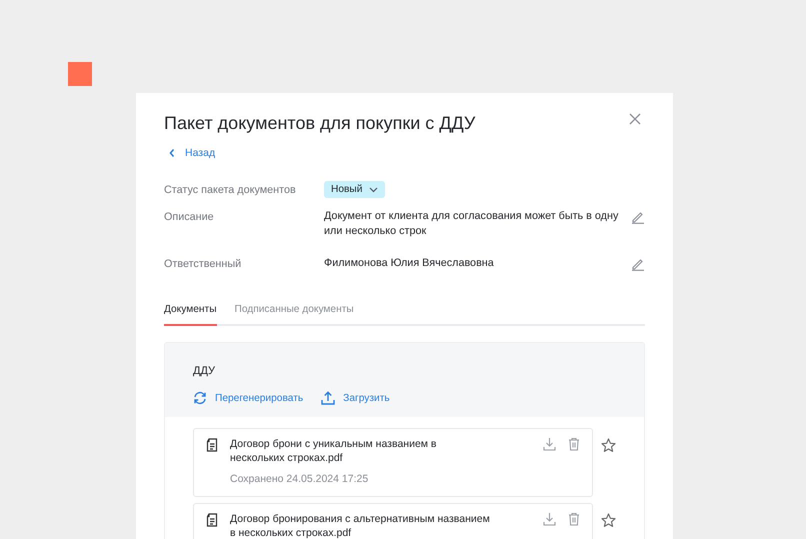  I want to click on document-card: Договор бронирования с альтернативным названием в нескольких строках.pdf, so click(393, 521).